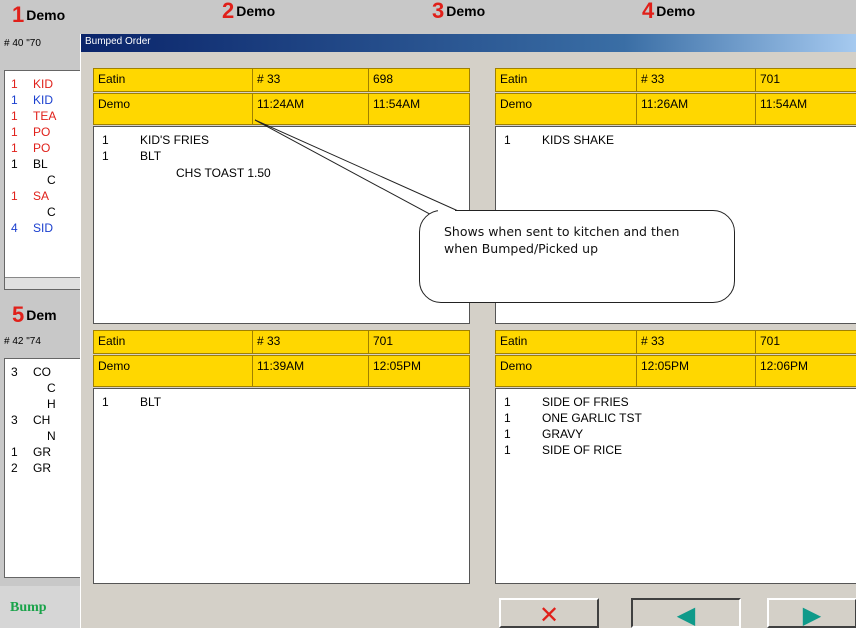 The width and height of the screenshot is (856, 628). I want to click on bg-list-item: 3 CH, so click(31, 420).